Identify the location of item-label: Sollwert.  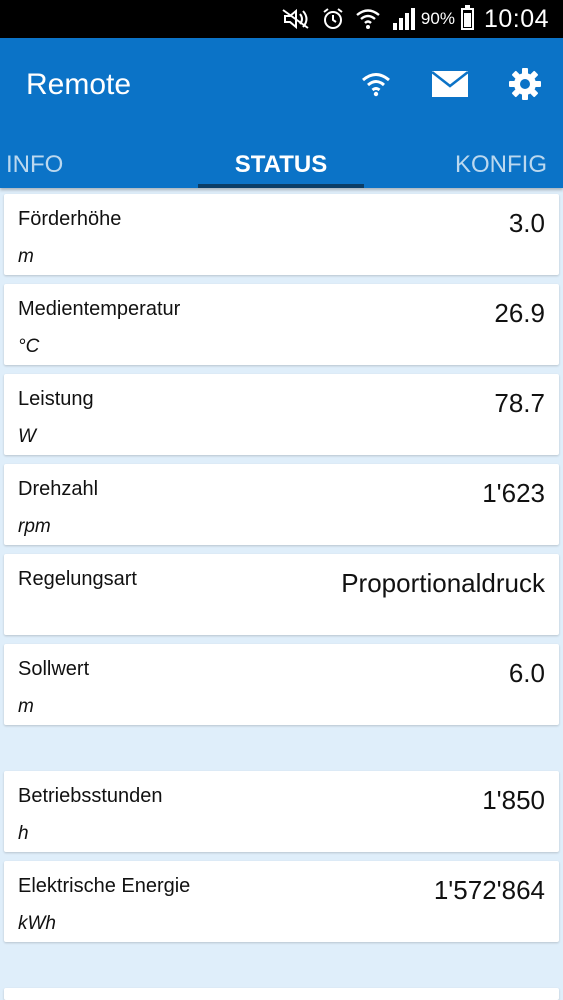
(54, 669).